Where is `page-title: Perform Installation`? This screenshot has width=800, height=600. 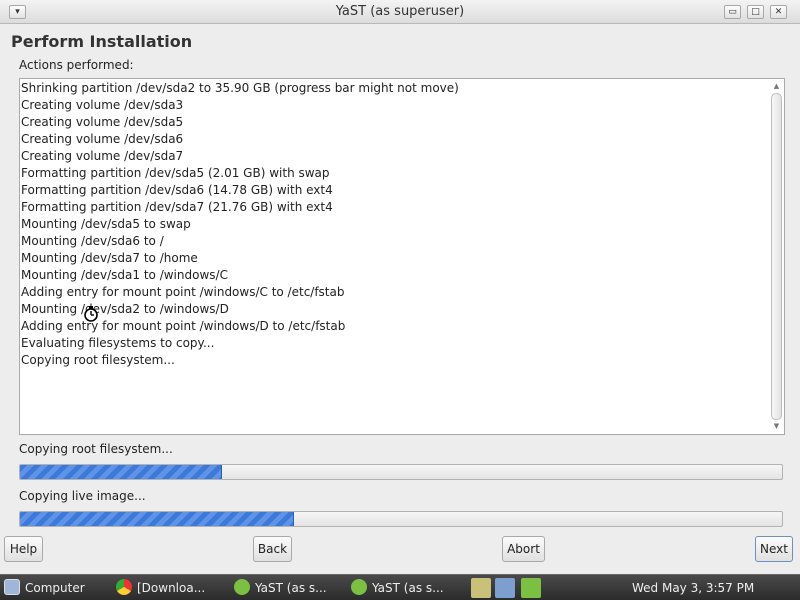 page-title: Perform Installation is located at coordinates (102, 41).